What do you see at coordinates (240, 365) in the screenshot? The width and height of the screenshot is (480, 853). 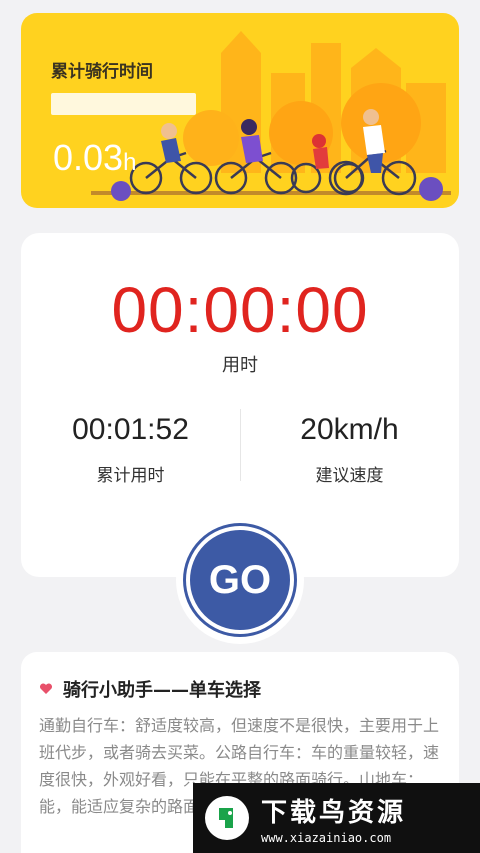 I see `elapsed-timer-label: 用时` at bounding box center [240, 365].